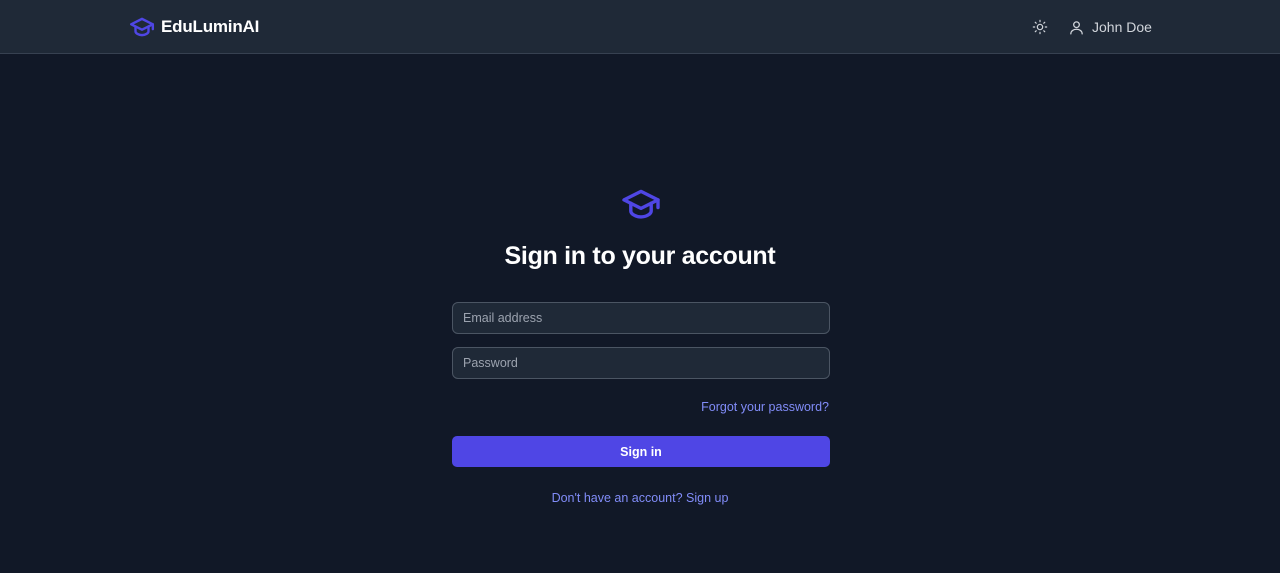 The height and width of the screenshot is (573, 1280). I want to click on brand-name: EduLuminAI, so click(210, 26).